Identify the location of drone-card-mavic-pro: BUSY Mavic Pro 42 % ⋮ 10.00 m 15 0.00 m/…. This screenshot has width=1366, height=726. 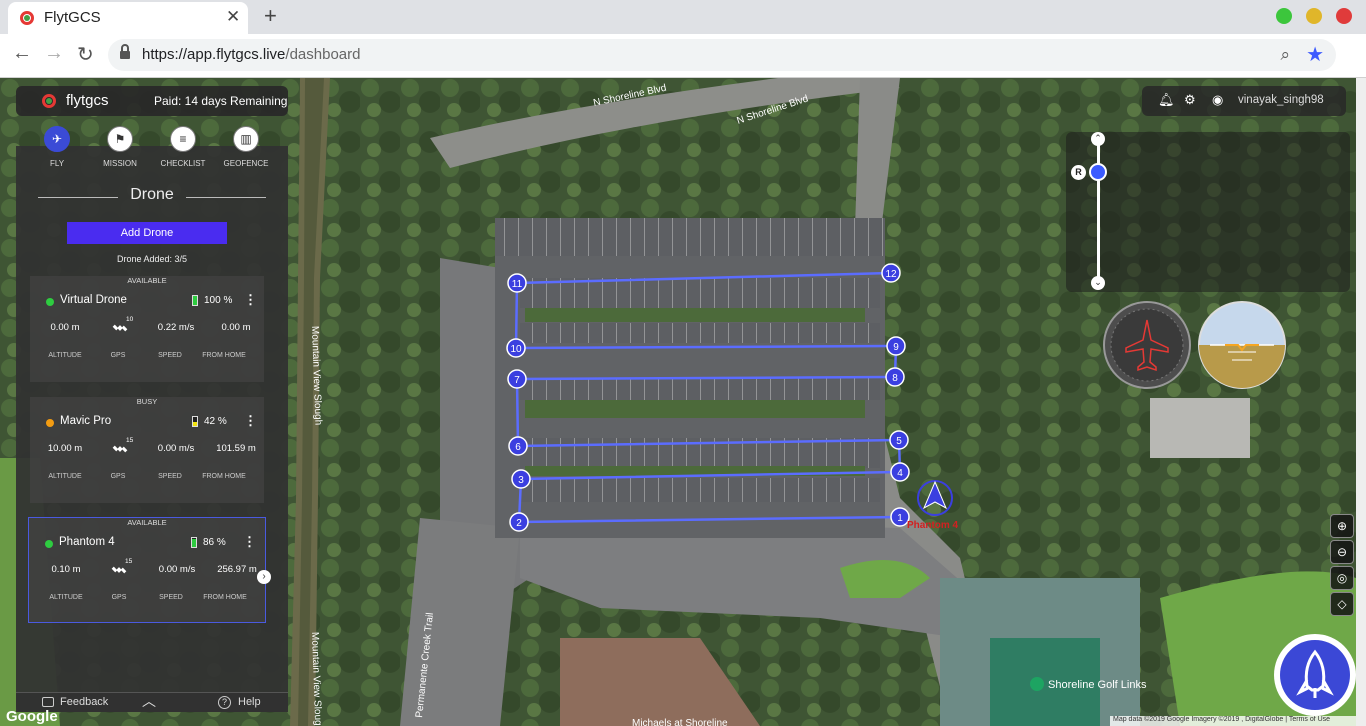
(147, 450).